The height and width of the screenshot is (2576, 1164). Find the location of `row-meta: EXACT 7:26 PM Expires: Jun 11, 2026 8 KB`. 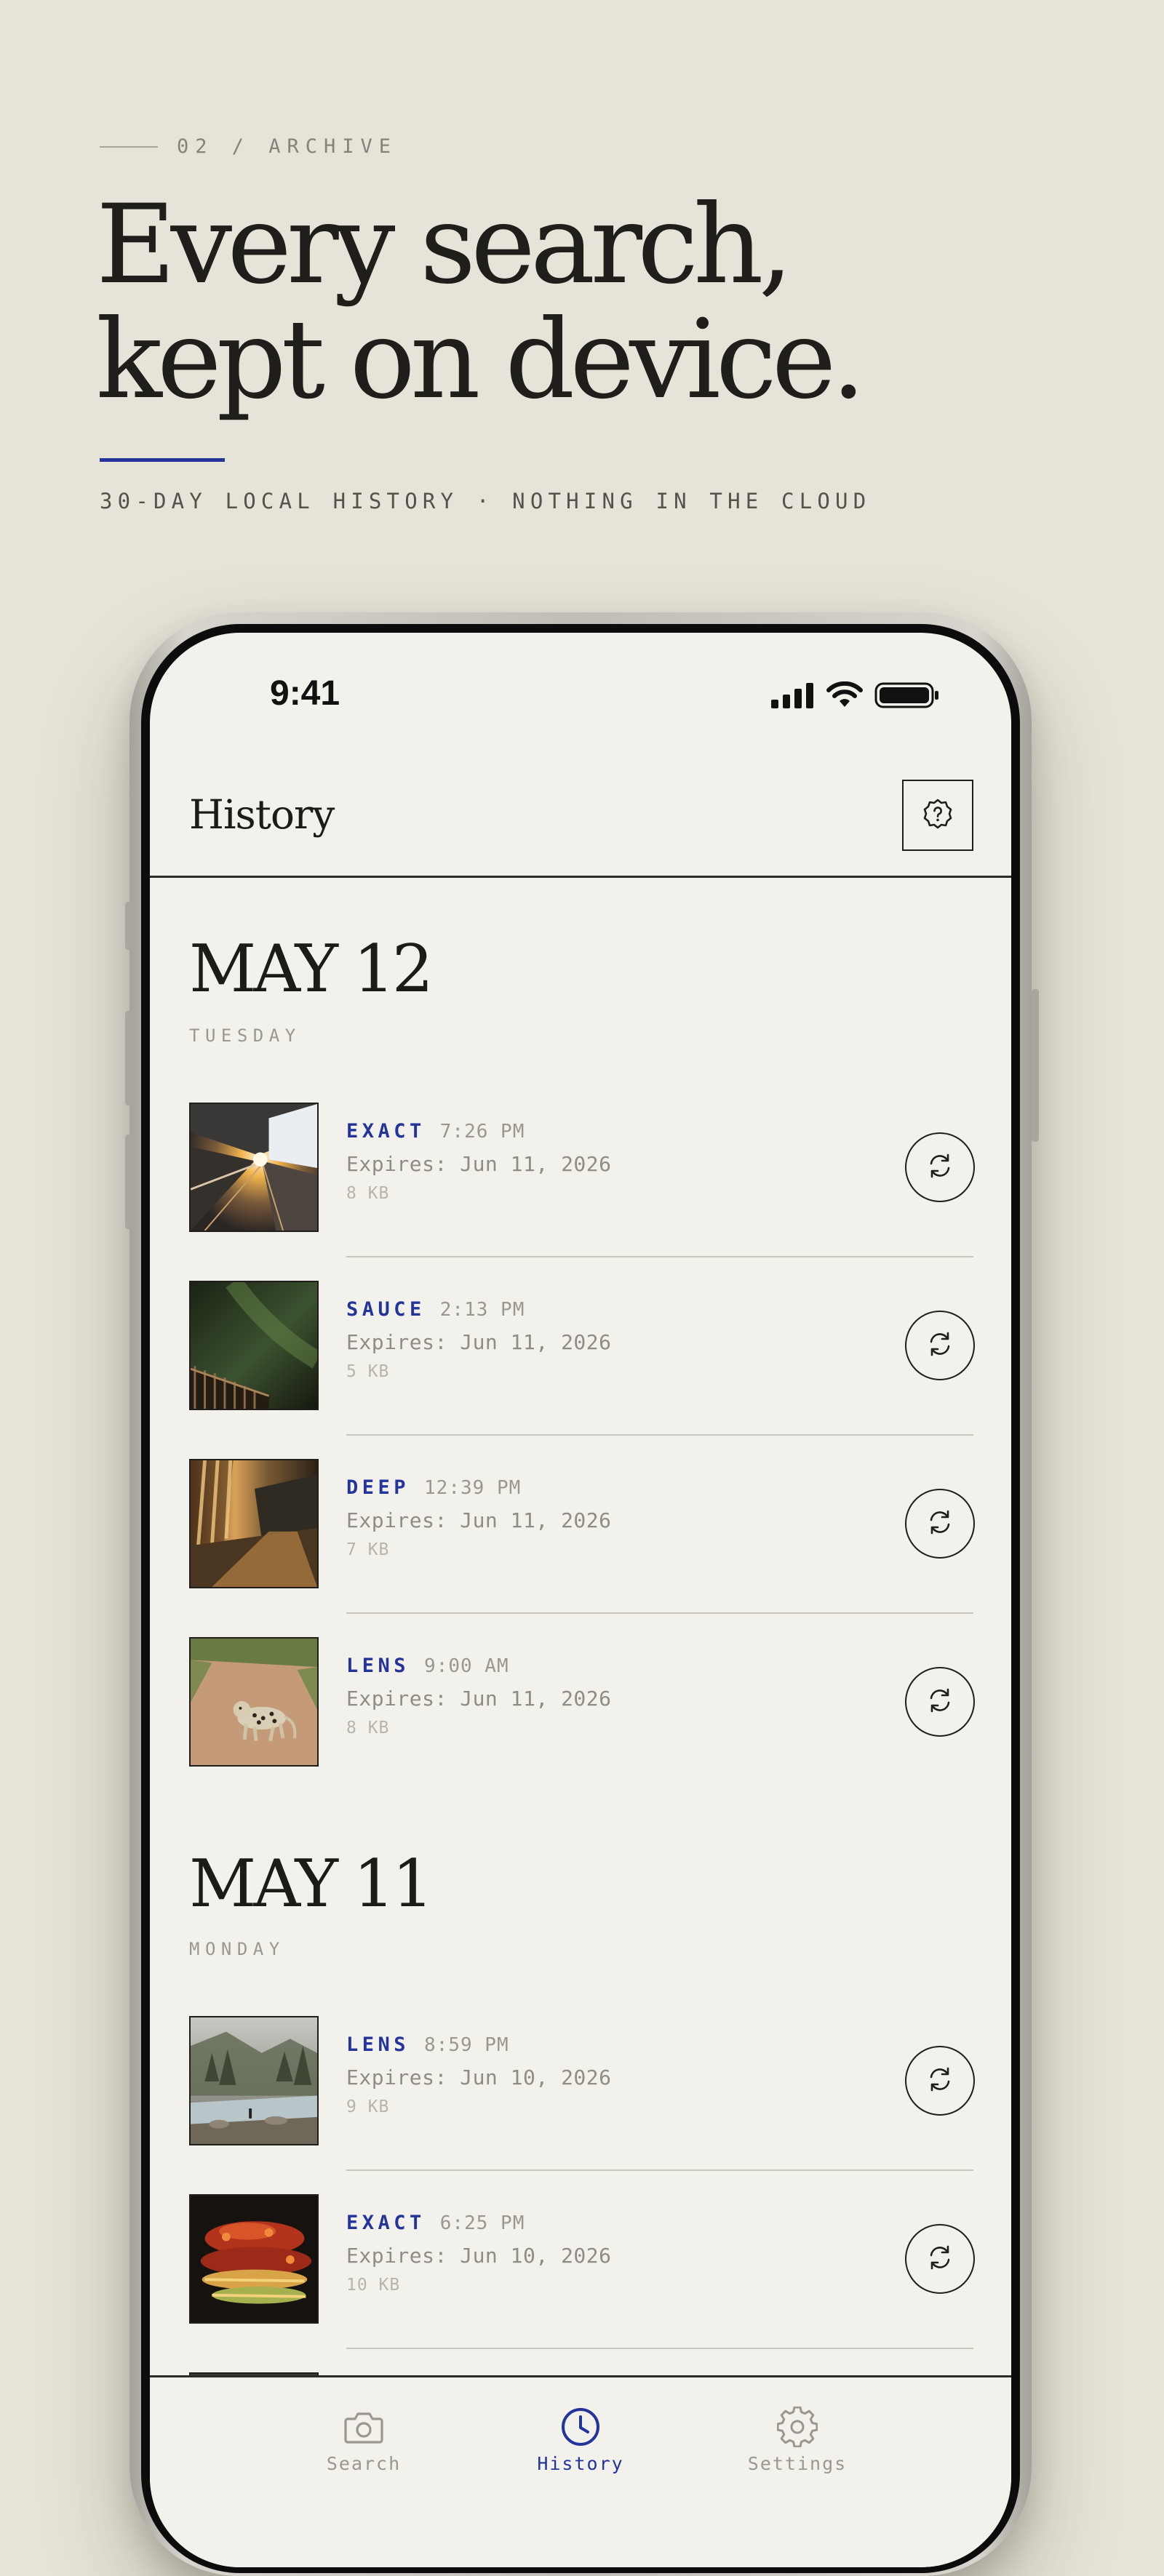

row-meta: EXACT 7:26 PM Expires: Jun 11, 2026 8 KB is located at coordinates (479, 1161).